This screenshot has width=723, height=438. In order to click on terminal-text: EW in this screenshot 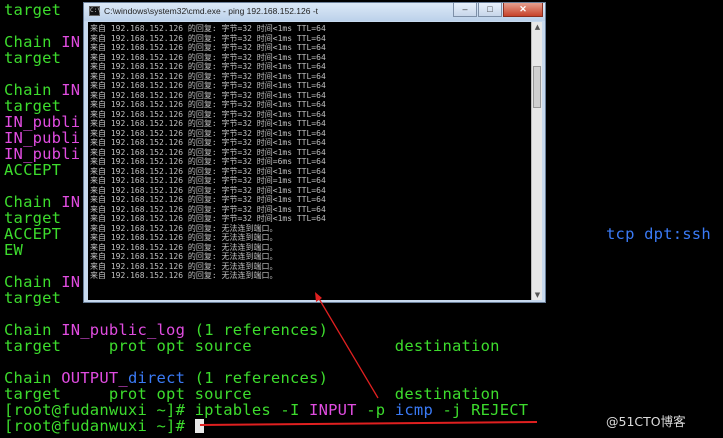, I will do `click(14, 250)`.